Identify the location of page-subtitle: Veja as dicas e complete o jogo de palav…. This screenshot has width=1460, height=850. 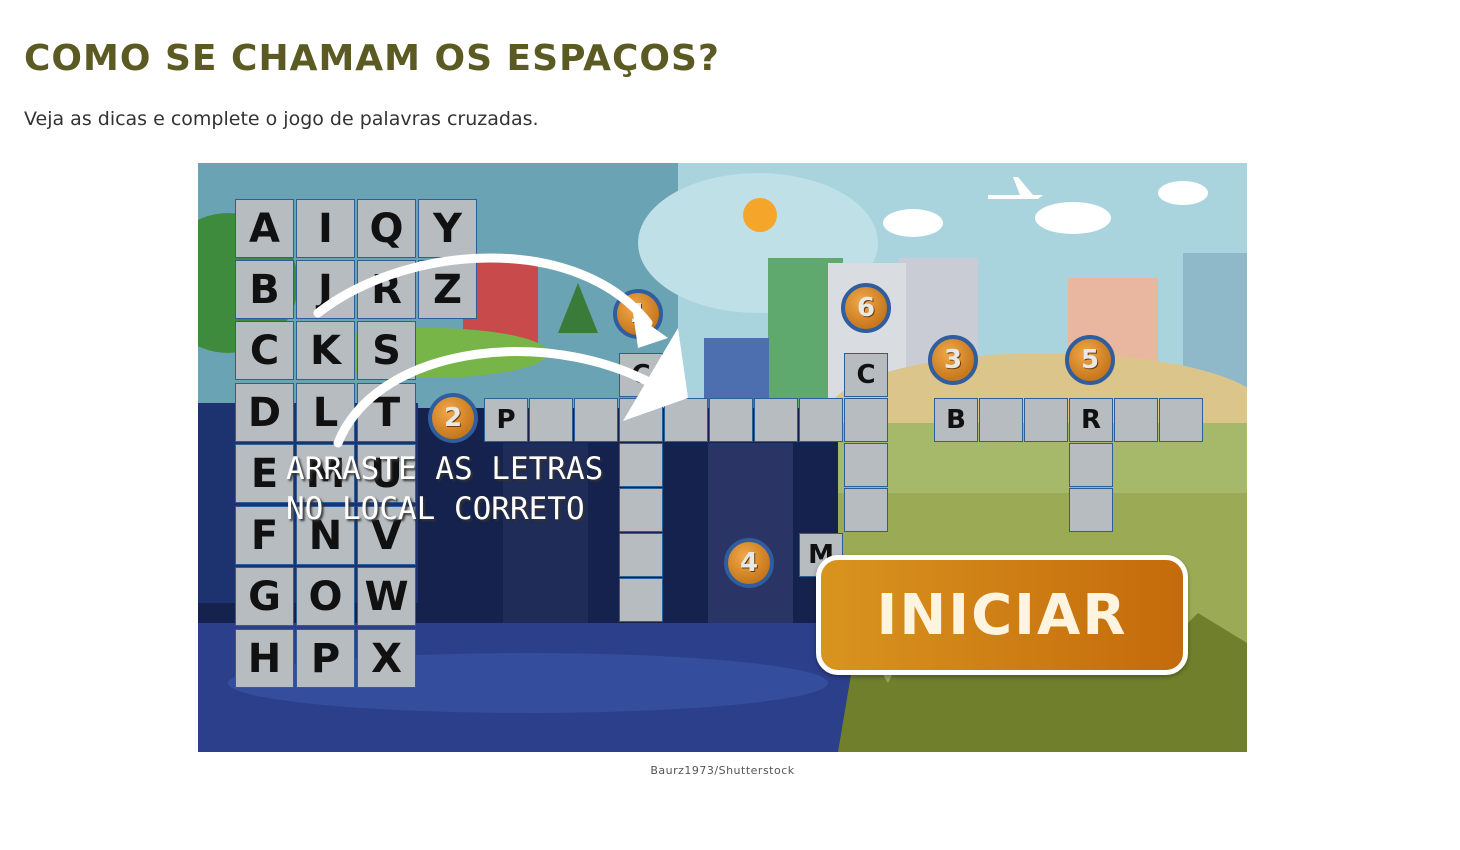
(281, 119).